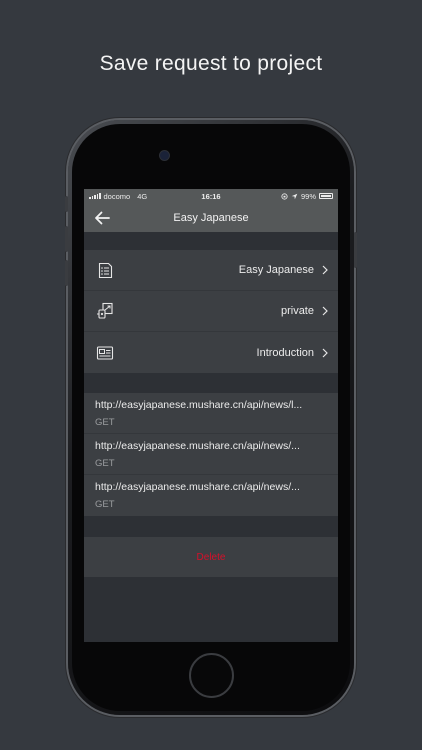  Describe the element at coordinates (211, 270) in the screenshot. I see `project-name-row: Easy Japanese` at that location.